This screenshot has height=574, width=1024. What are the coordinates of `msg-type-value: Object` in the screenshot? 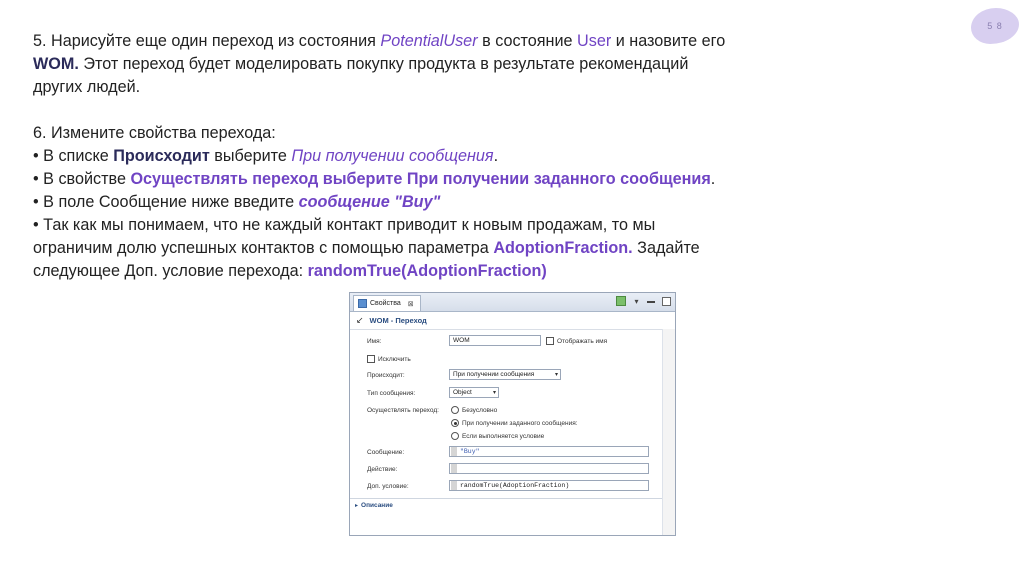 It's located at (462, 392).